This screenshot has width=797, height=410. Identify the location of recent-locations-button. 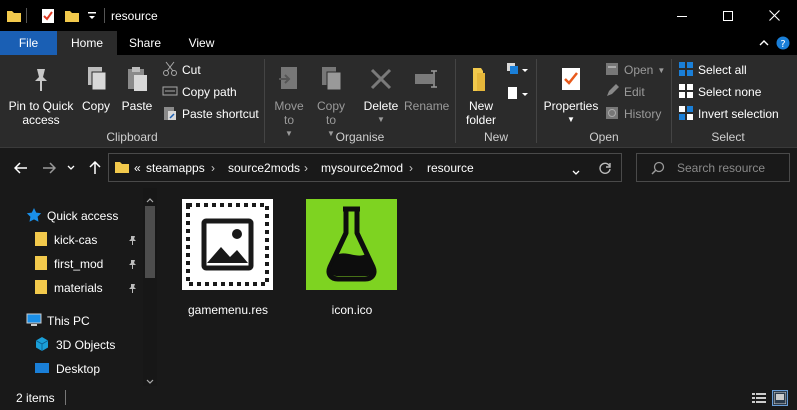
(71, 168).